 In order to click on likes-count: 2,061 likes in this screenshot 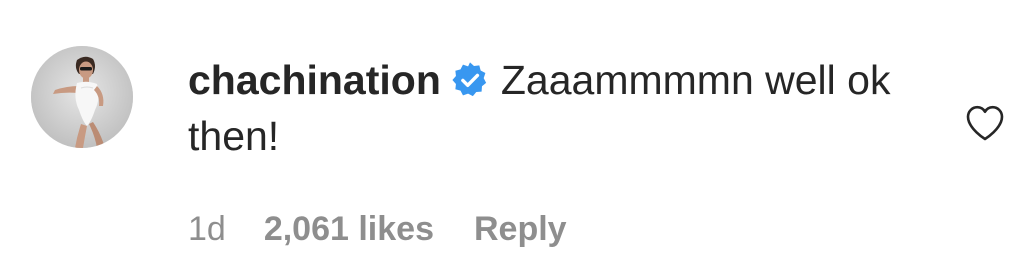, I will do `click(349, 229)`.